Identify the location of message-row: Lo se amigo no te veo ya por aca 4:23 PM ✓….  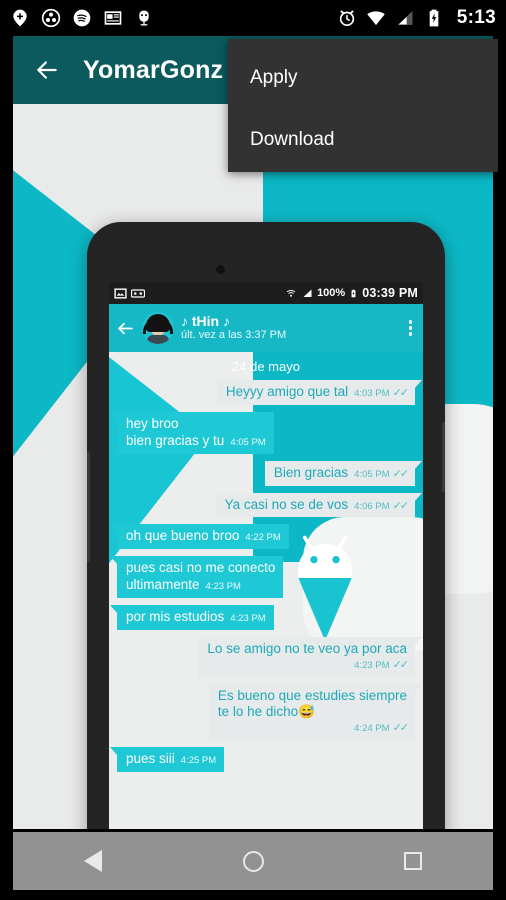
(269, 656).